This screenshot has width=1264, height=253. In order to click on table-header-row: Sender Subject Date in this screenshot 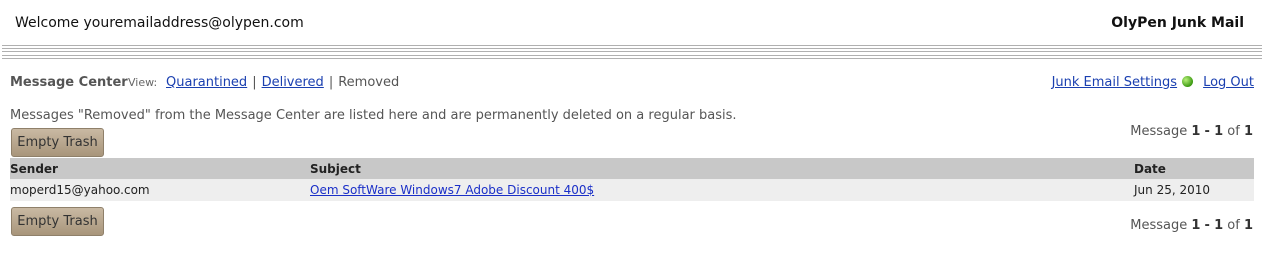, I will do `click(632, 168)`.